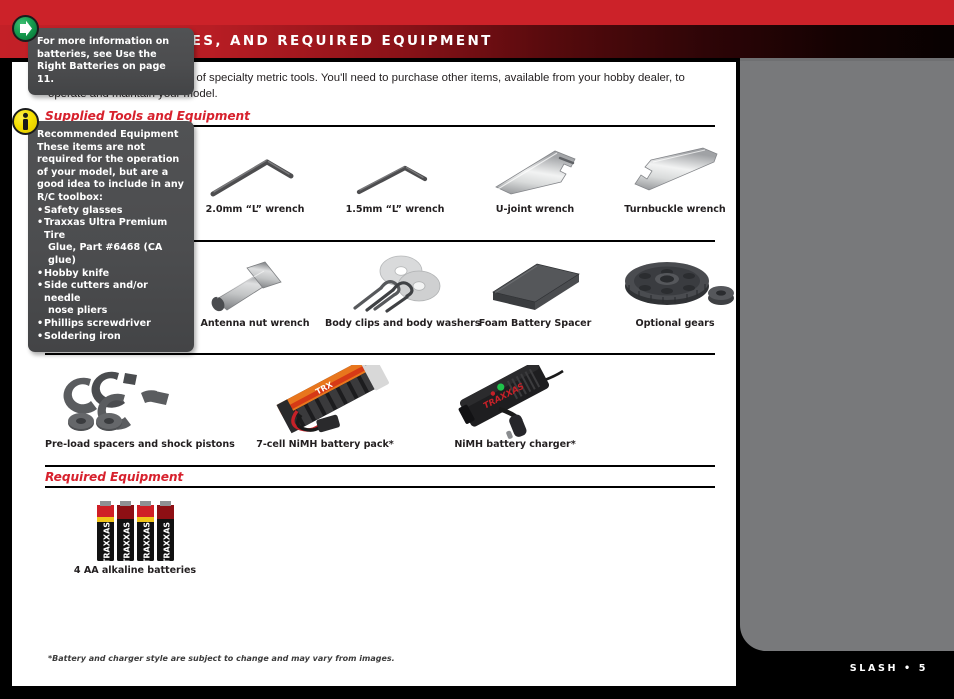  I want to click on bullet-item: Traxxas Ultra Premium Tire, so click(111, 229).